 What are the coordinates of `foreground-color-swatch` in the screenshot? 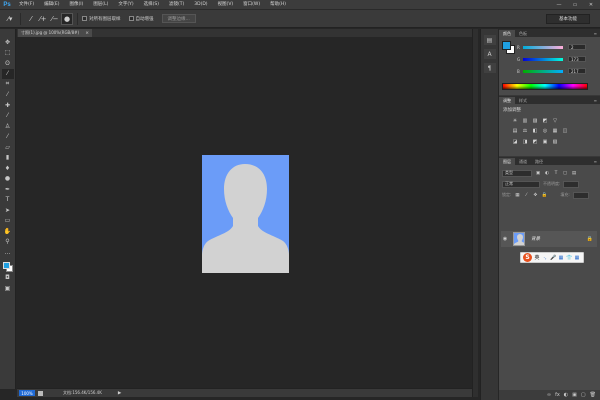 It's located at (6, 265).